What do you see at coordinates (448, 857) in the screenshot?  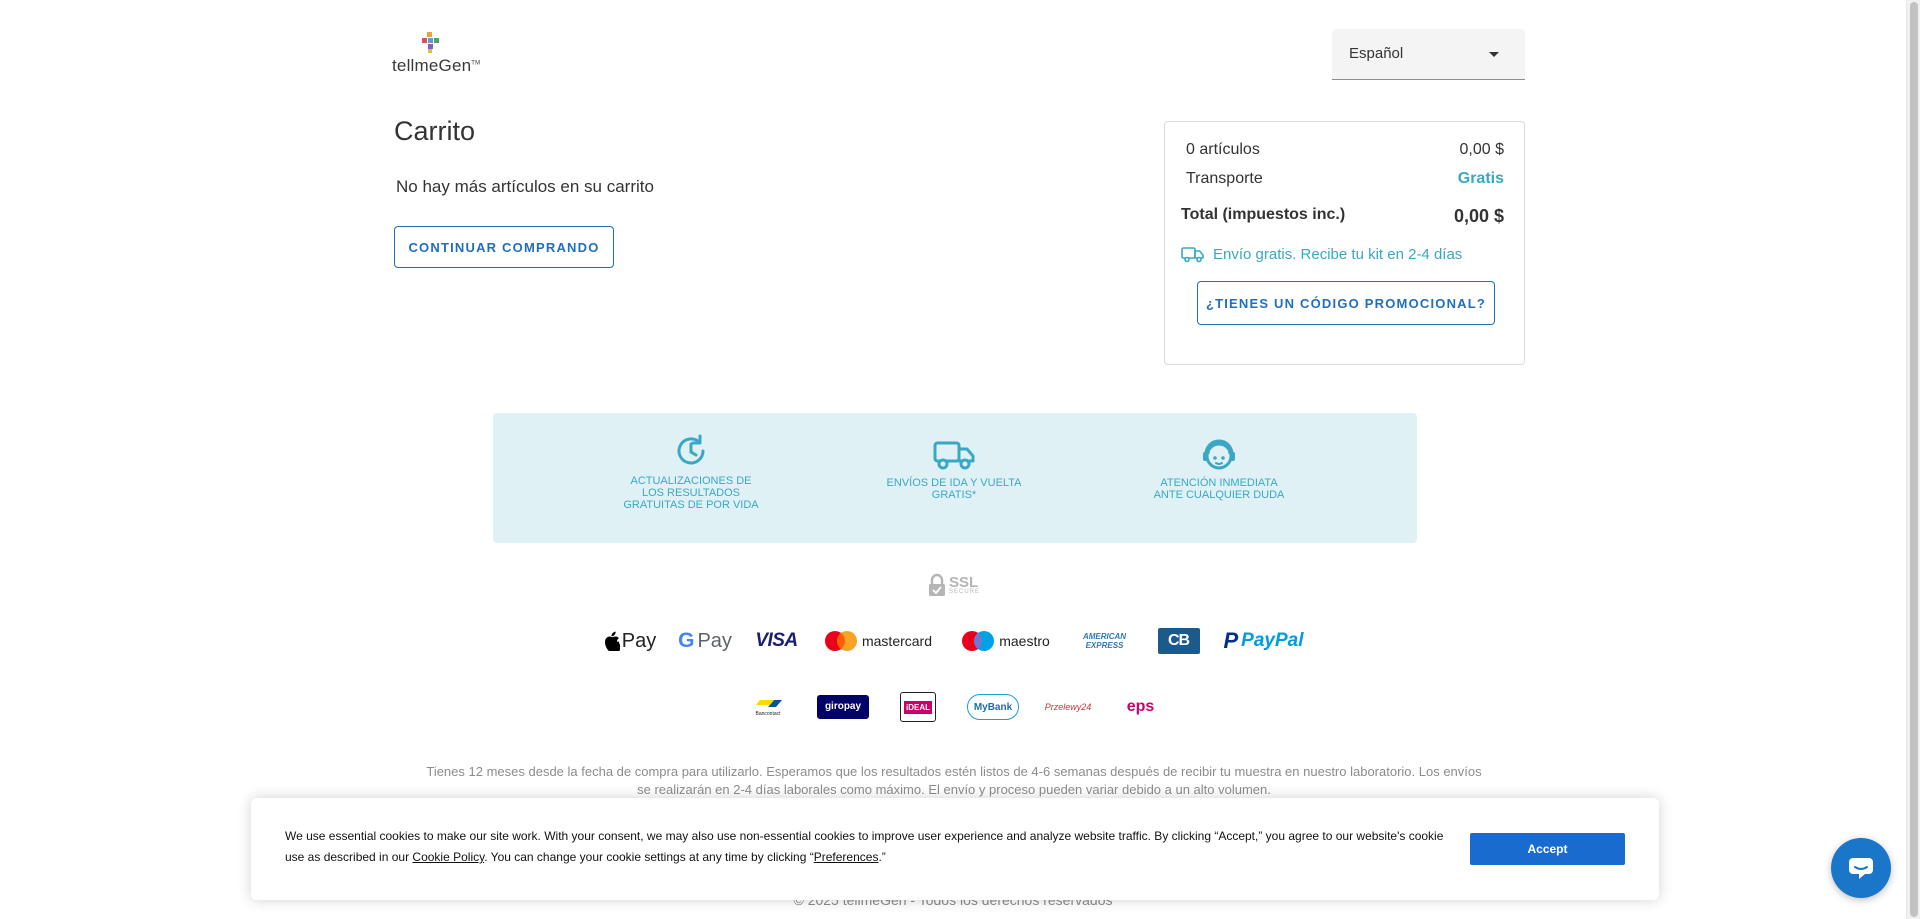 I see `cookie-policy-link: Cookie Policy` at bounding box center [448, 857].